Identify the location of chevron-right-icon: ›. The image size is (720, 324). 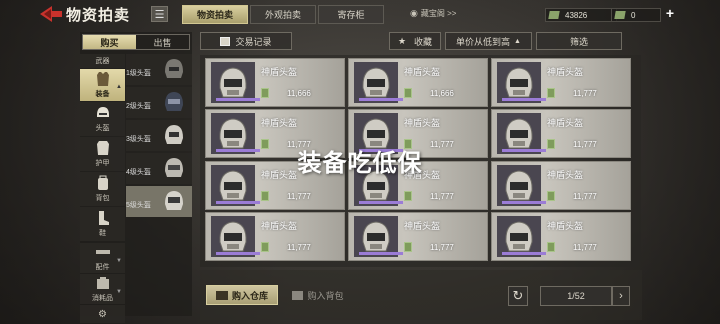
(621, 296).